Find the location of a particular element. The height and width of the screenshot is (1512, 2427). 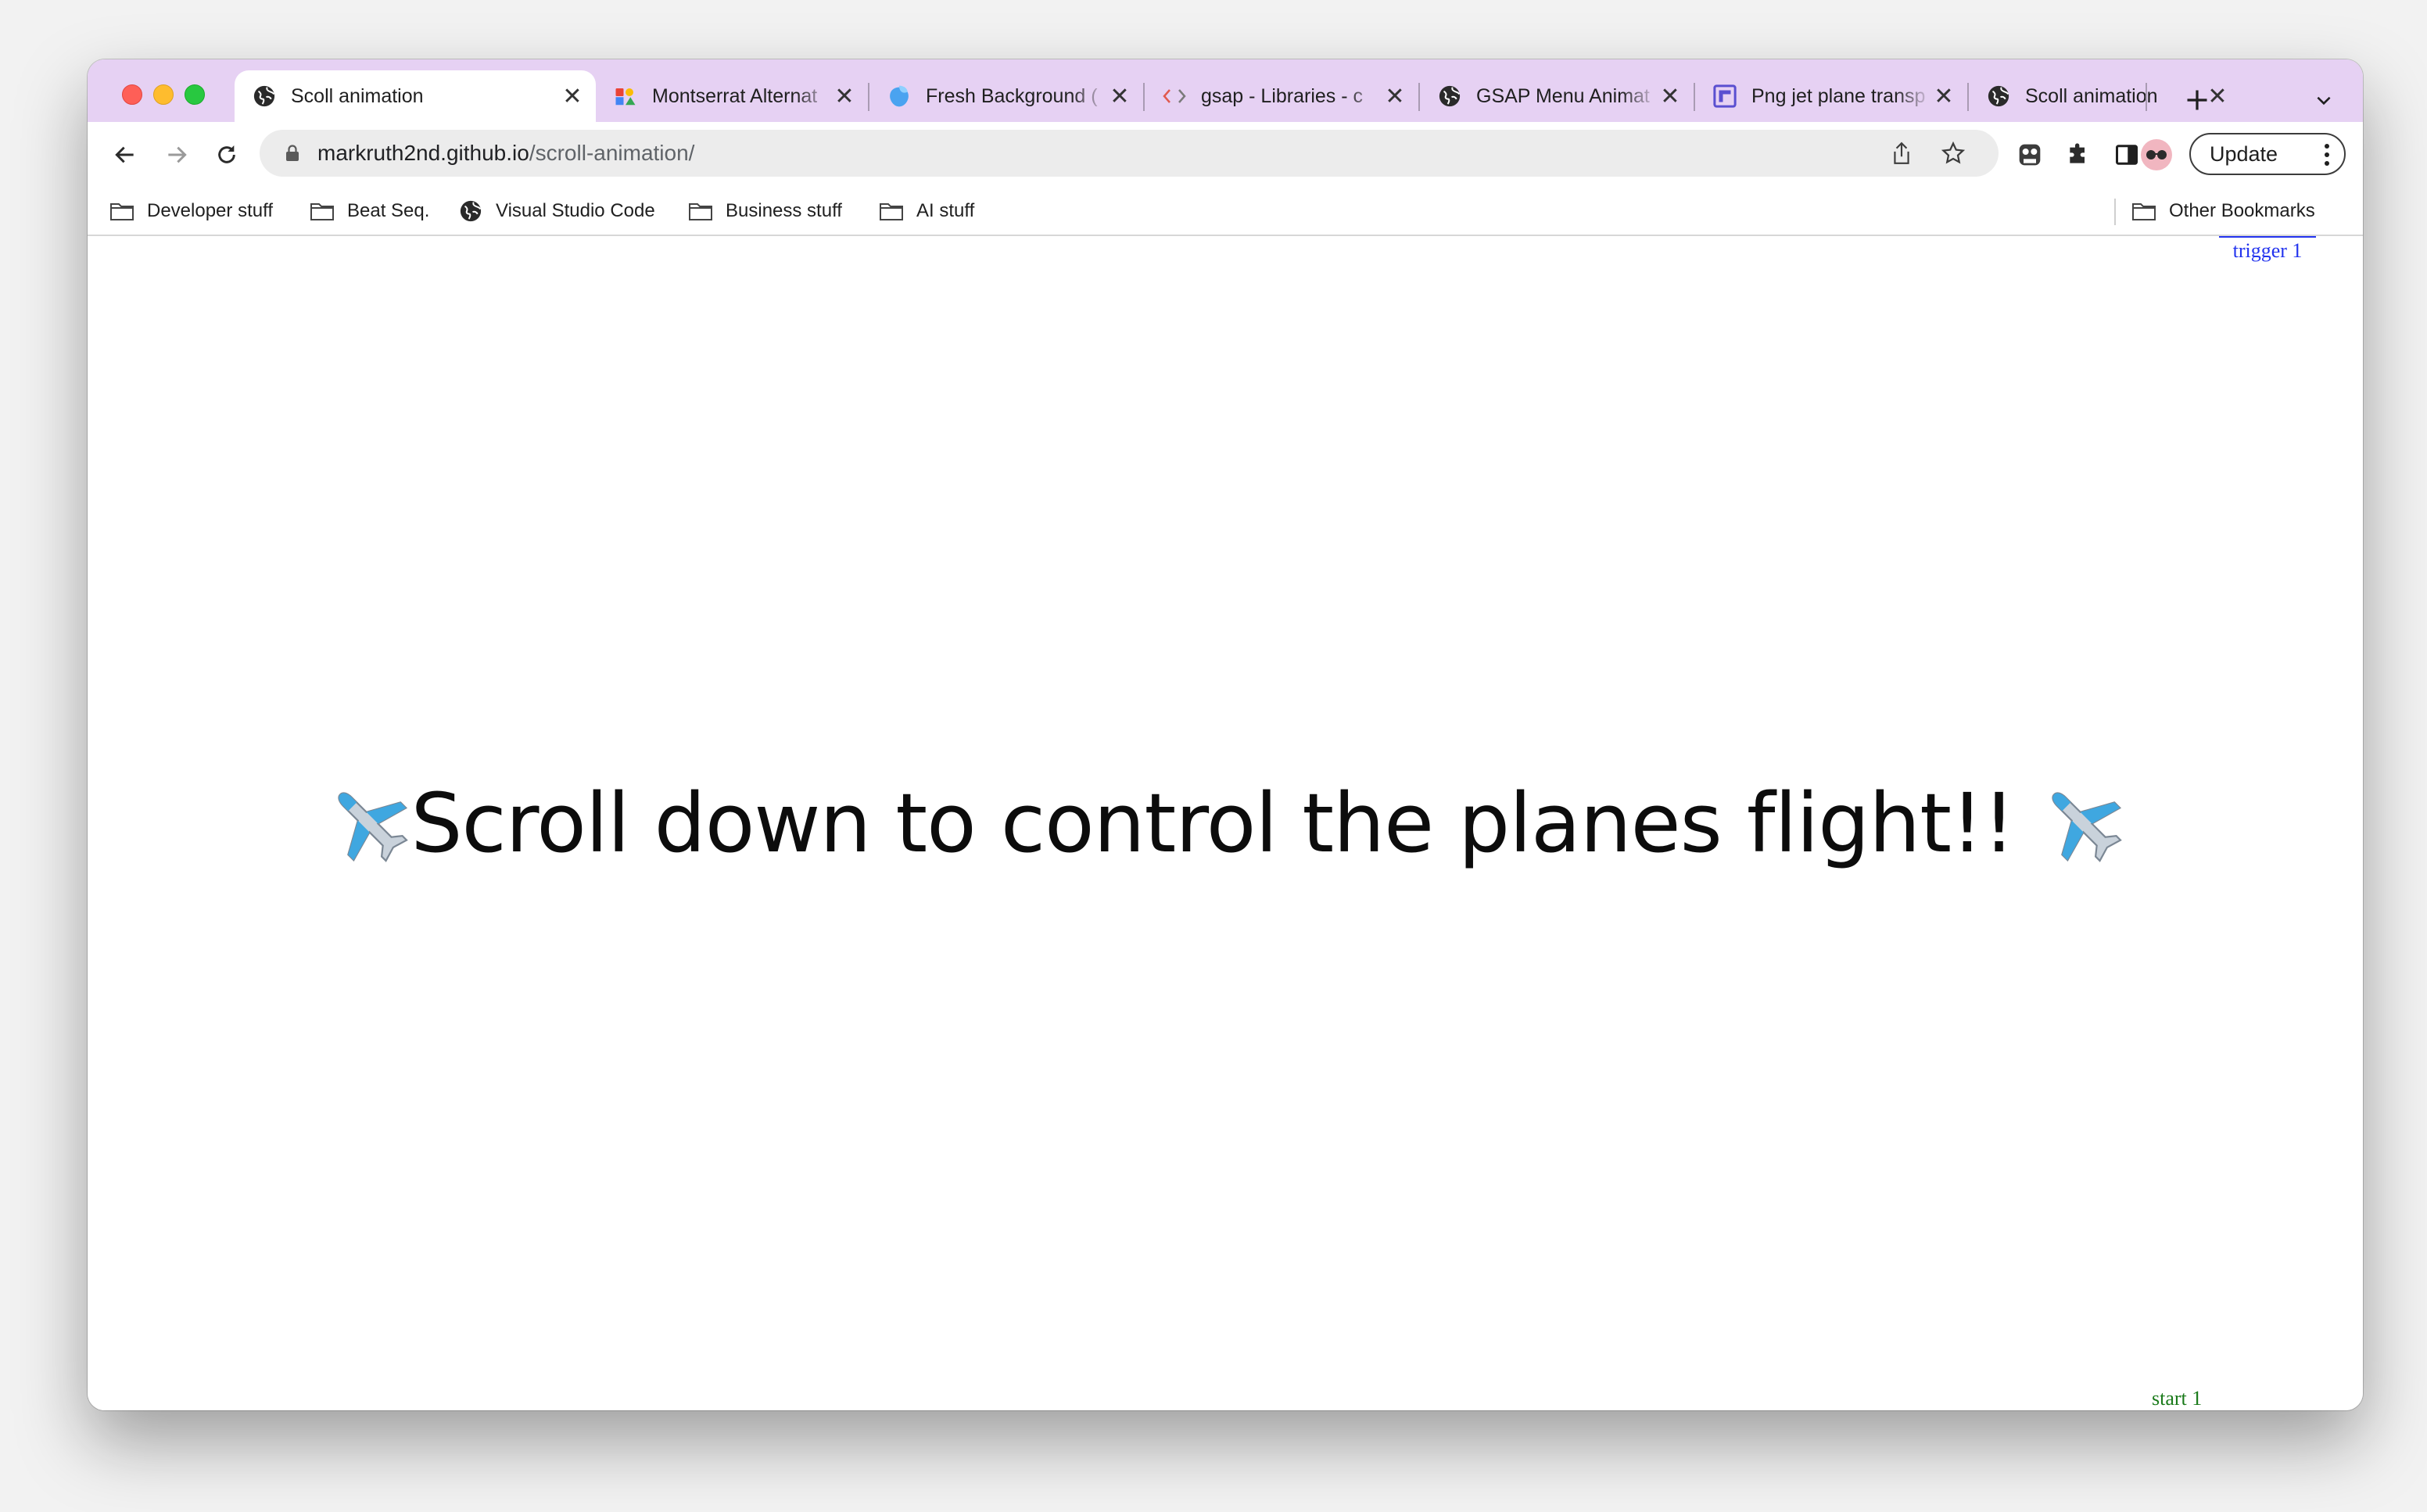

star-icon is located at coordinates (1953, 153).